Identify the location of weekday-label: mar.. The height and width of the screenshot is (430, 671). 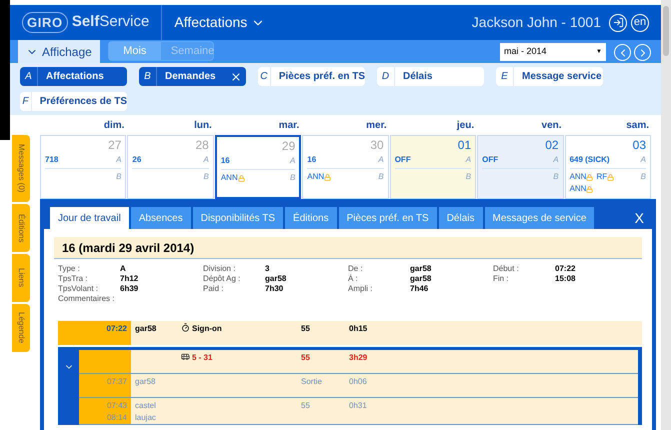
(289, 125).